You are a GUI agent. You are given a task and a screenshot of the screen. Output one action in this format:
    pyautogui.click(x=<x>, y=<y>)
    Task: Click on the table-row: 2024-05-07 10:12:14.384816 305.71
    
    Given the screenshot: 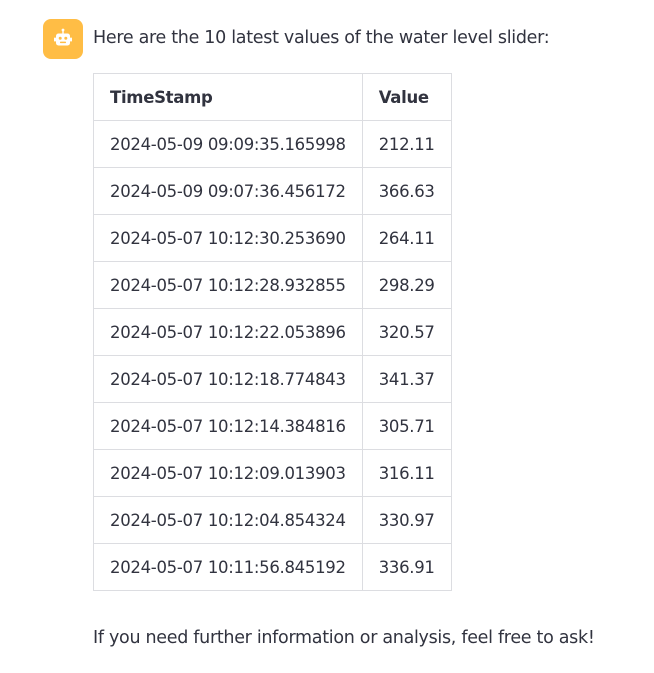 What is the action you would take?
    pyautogui.click(x=272, y=426)
    